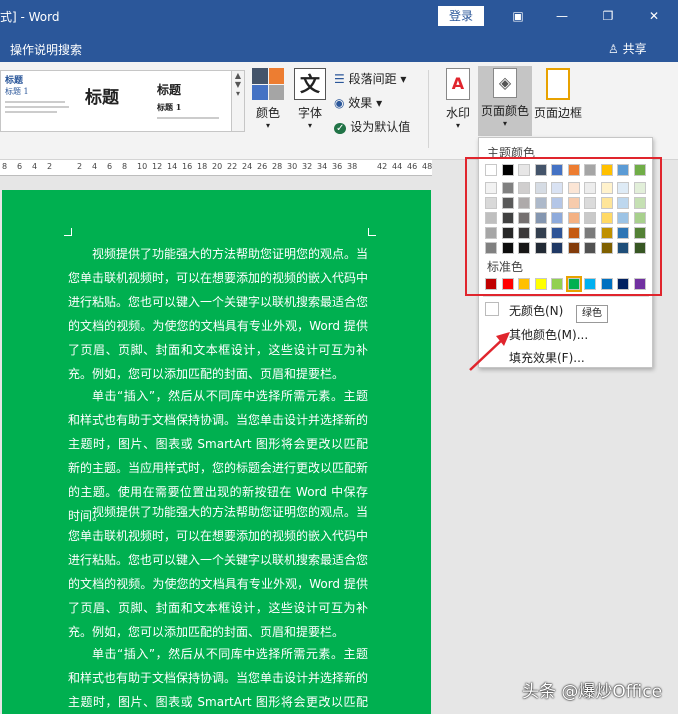 The height and width of the screenshot is (714, 678). What do you see at coordinates (157, 166) in the screenshot?
I see `ruler-tick-label: 12` at bounding box center [157, 166].